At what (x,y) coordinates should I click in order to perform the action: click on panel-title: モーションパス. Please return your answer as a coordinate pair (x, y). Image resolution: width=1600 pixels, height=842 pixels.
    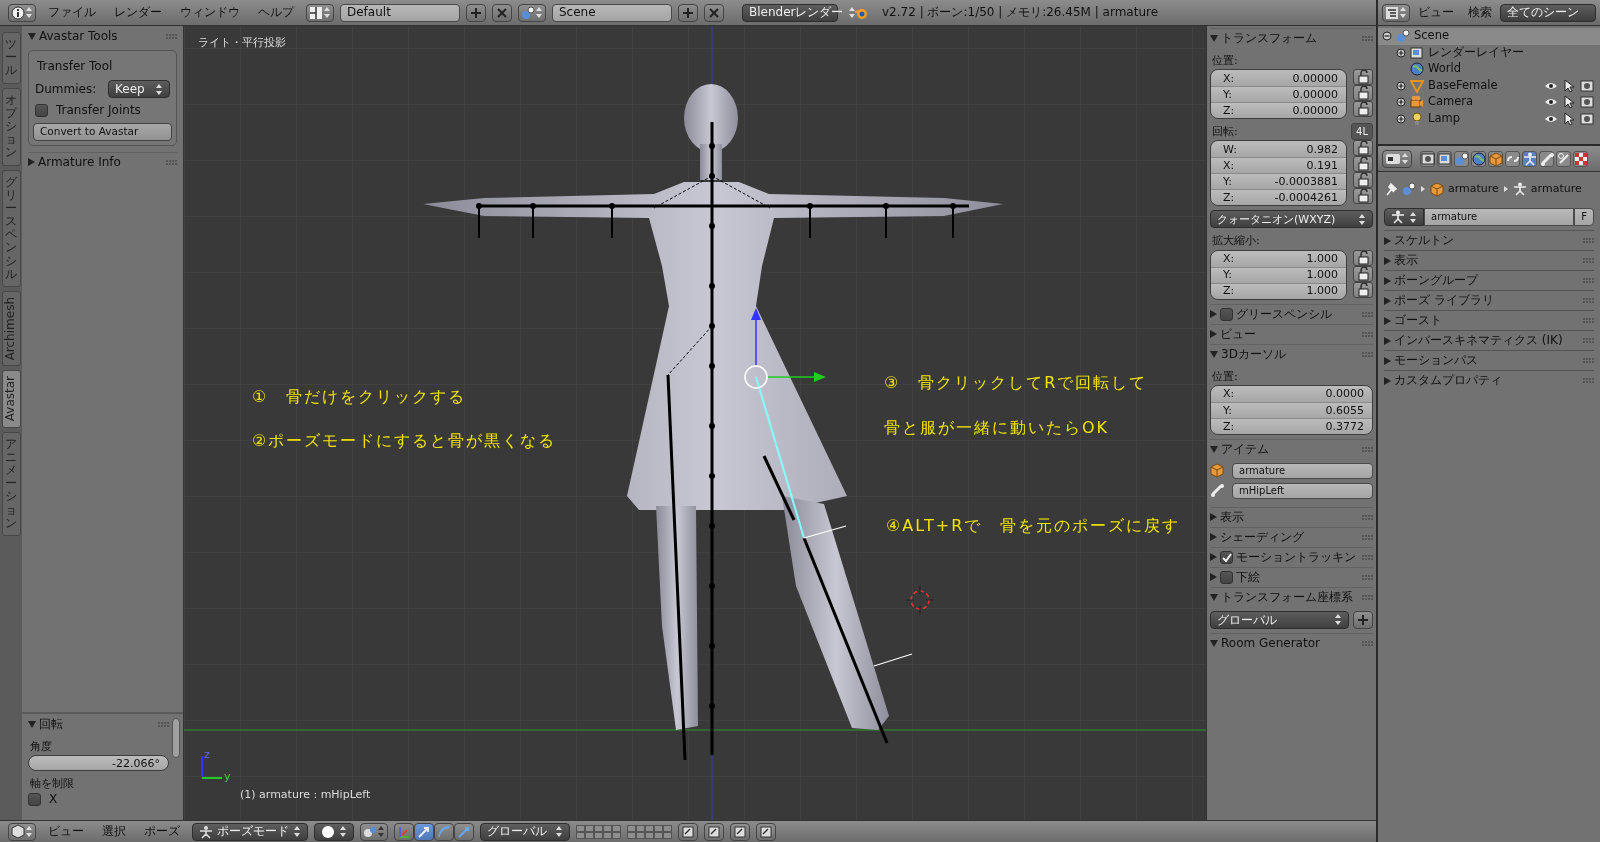
    Looking at the image, I should click on (1487, 360).